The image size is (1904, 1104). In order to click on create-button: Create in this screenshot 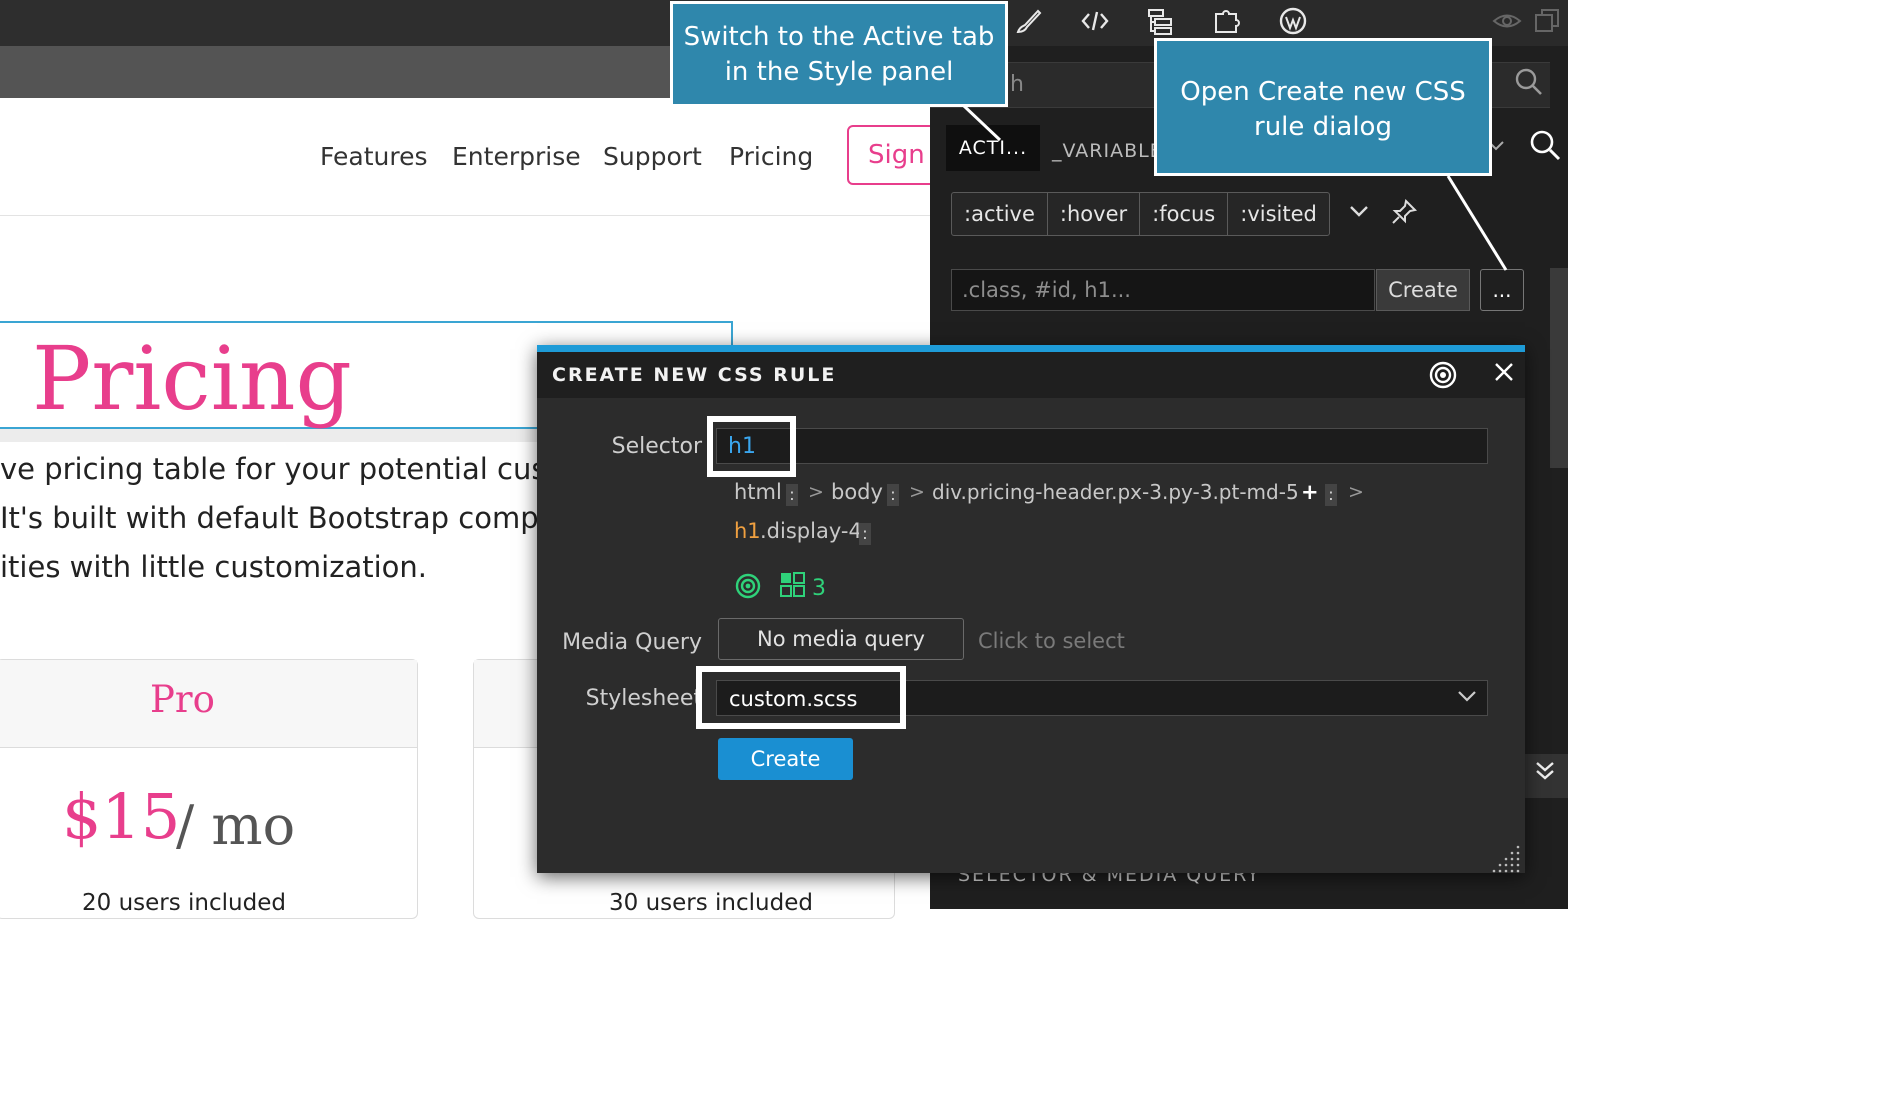, I will do `click(785, 759)`.